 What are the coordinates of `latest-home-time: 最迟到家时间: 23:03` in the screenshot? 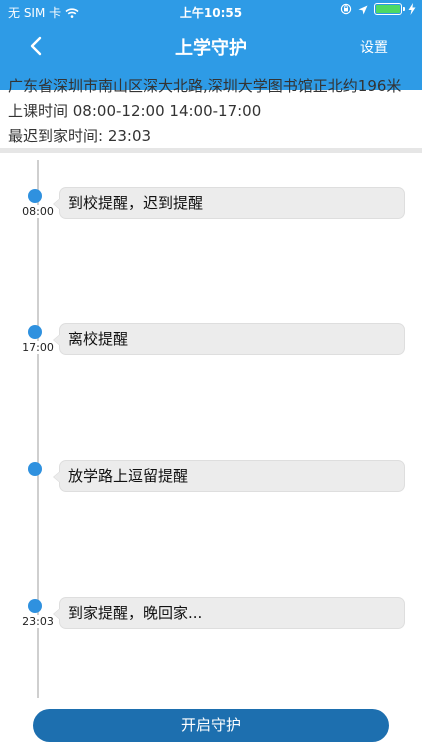 It's located at (80, 136).